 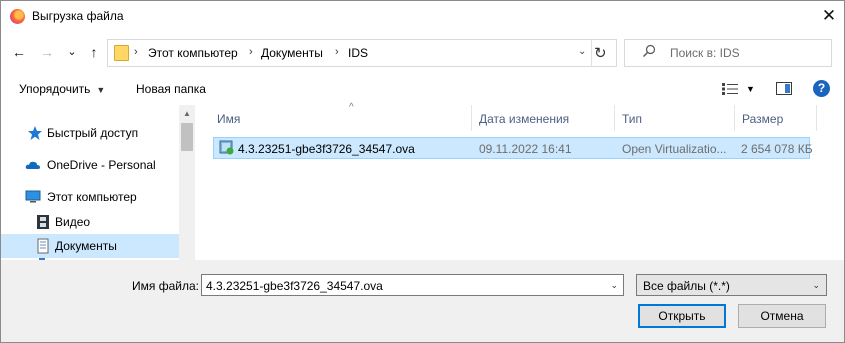 What do you see at coordinates (171, 89) in the screenshot?
I see `new-folder-button: Новая папка` at bounding box center [171, 89].